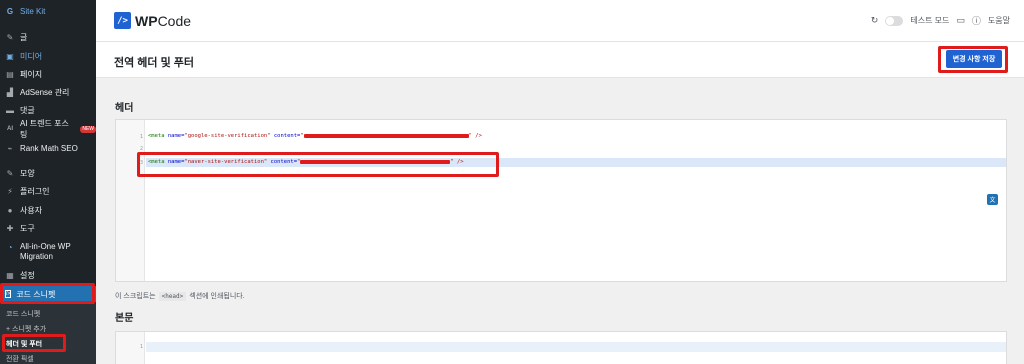 The height and width of the screenshot is (364, 1024). I want to click on google-g-icon: G, so click(10, 11).